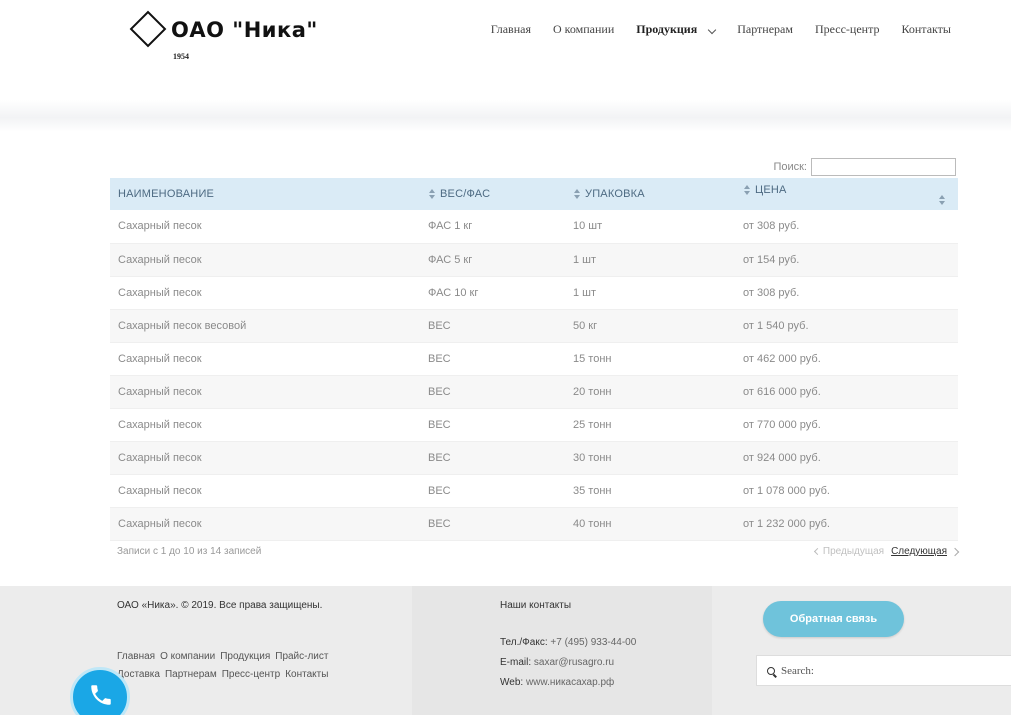  What do you see at coordinates (765, 29) in the screenshot?
I see `nav-item-partners: Партнерам` at bounding box center [765, 29].